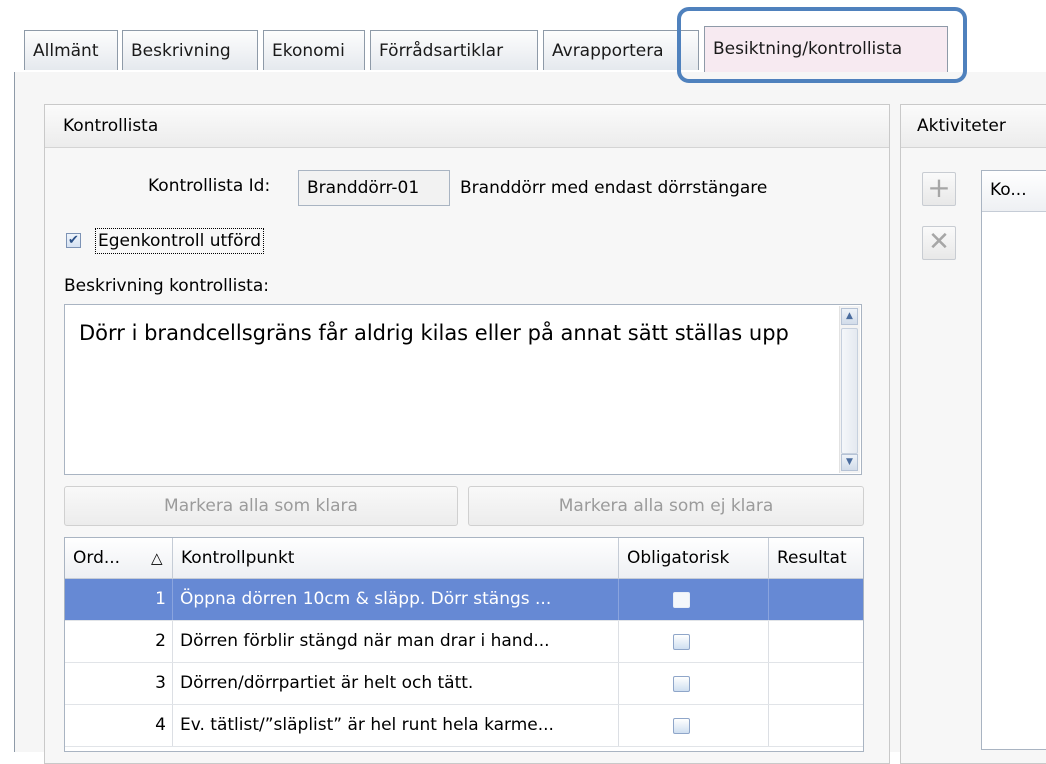 The image size is (1046, 764). I want to click on tab-allmant: Allmänt, so click(71, 50).